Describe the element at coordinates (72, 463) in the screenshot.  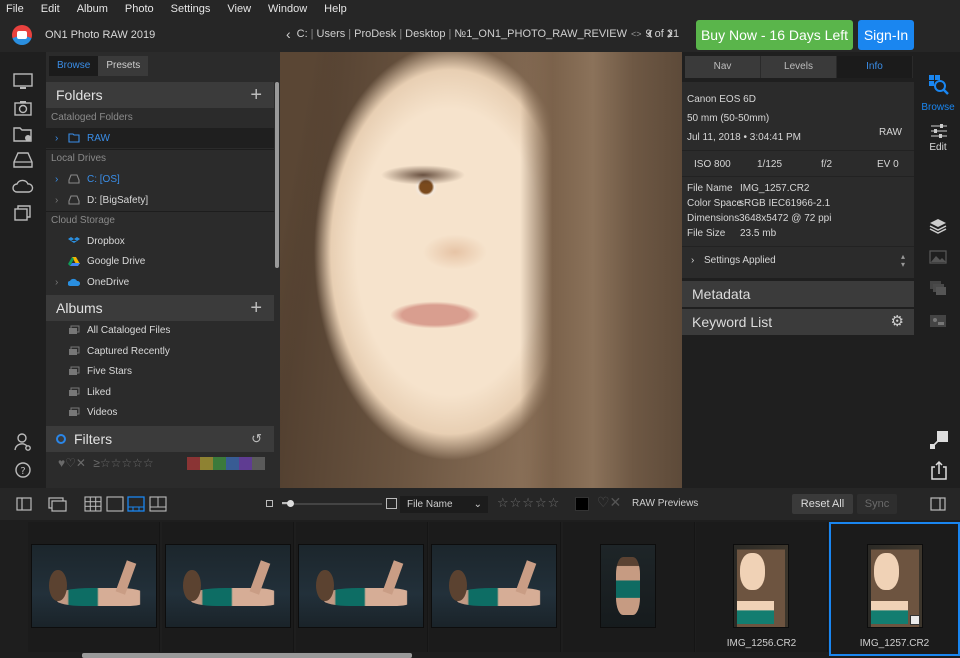
I see `liked-filter-icon: ♥♡✕` at that location.